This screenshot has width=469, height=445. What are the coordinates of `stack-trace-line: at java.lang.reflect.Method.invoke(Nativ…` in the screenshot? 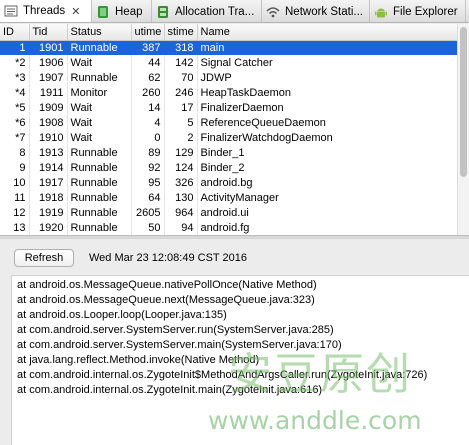 It's located at (138, 360).